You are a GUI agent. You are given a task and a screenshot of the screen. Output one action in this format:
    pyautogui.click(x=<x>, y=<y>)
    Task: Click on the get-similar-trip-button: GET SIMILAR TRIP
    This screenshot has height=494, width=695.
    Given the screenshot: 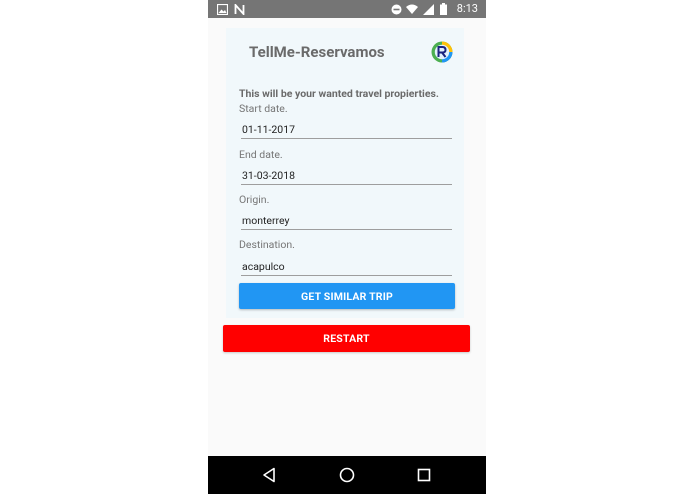 What is the action you would take?
    pyautogui.click(x=347, y=296)
    